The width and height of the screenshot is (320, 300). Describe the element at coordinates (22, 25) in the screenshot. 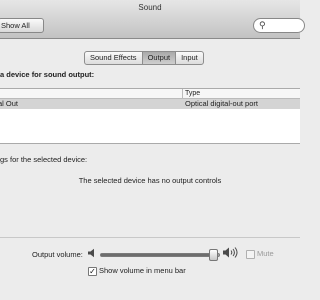

I see `show-all-button: Show All` at that location.